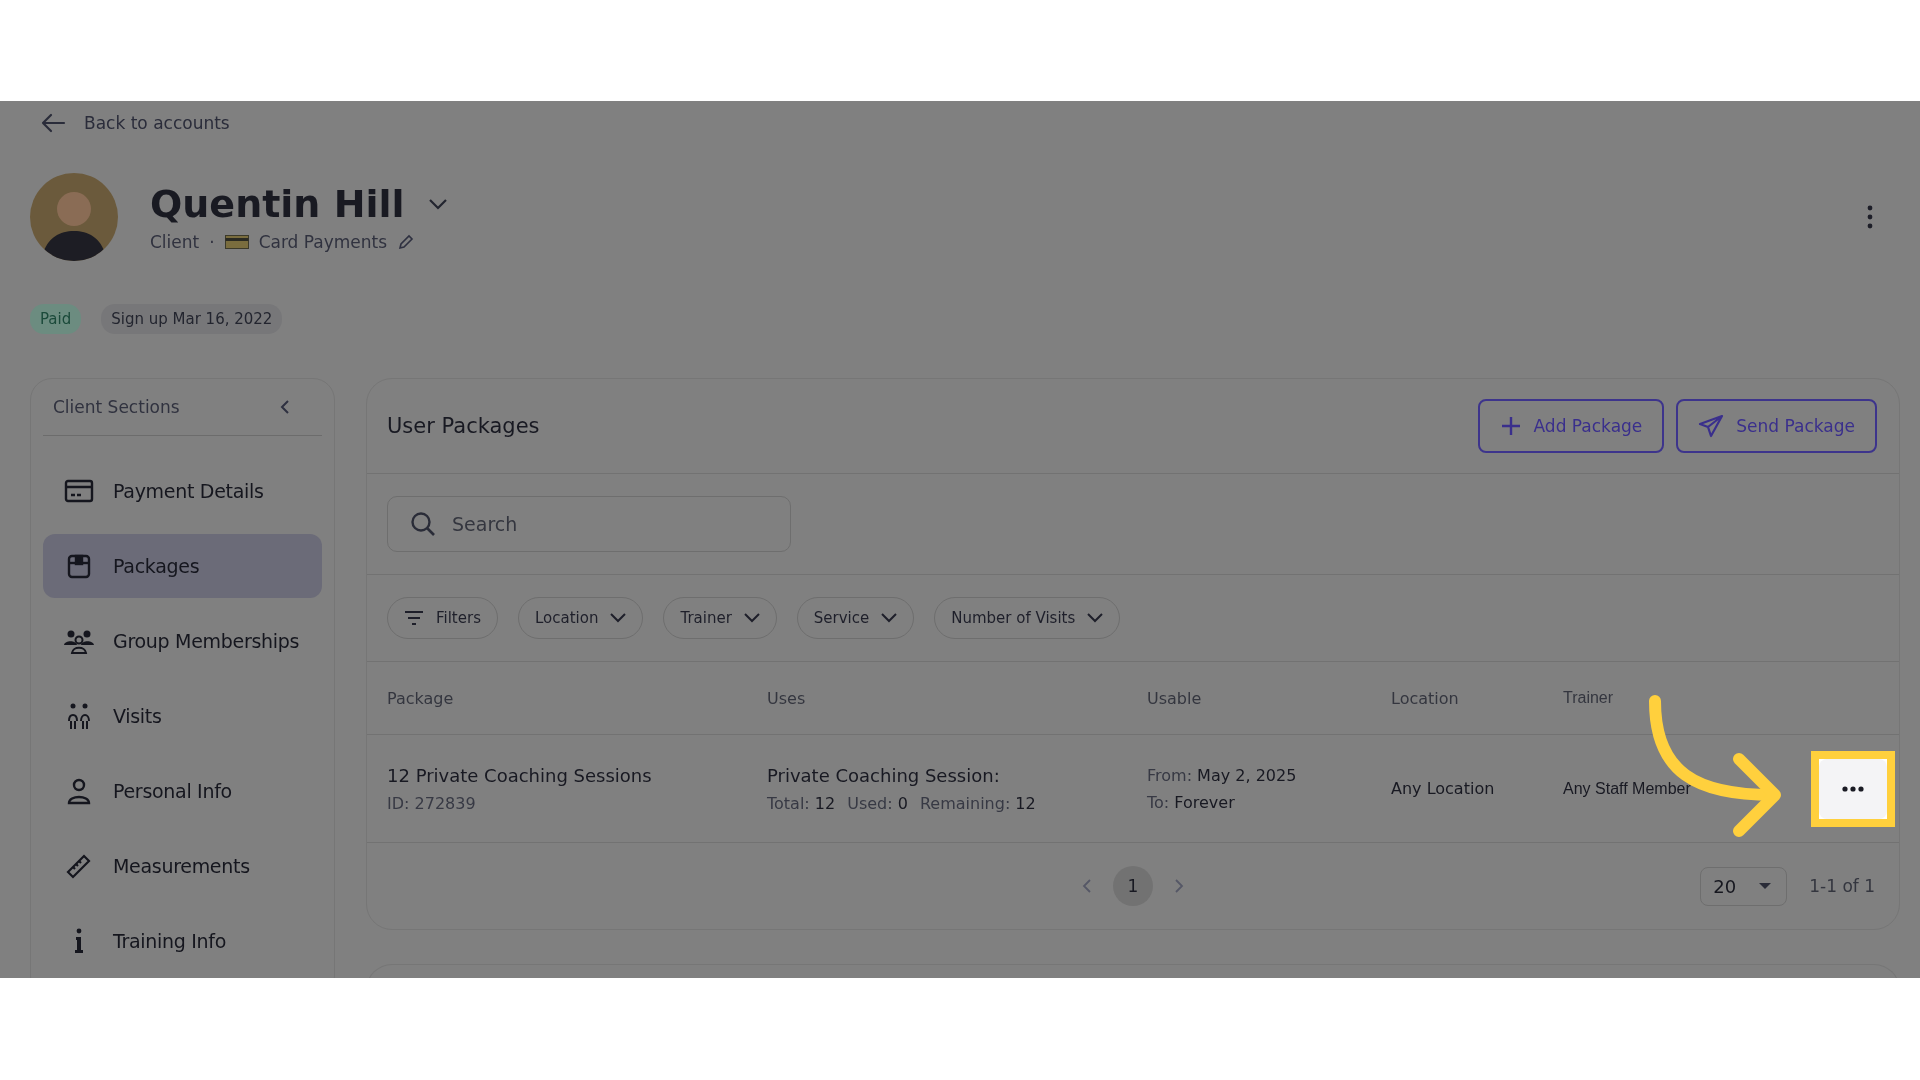  What do you see at coordinates (877, 803) in the screenshot?
I see `used-count: Used: 0` at bounding box center [877, 803].